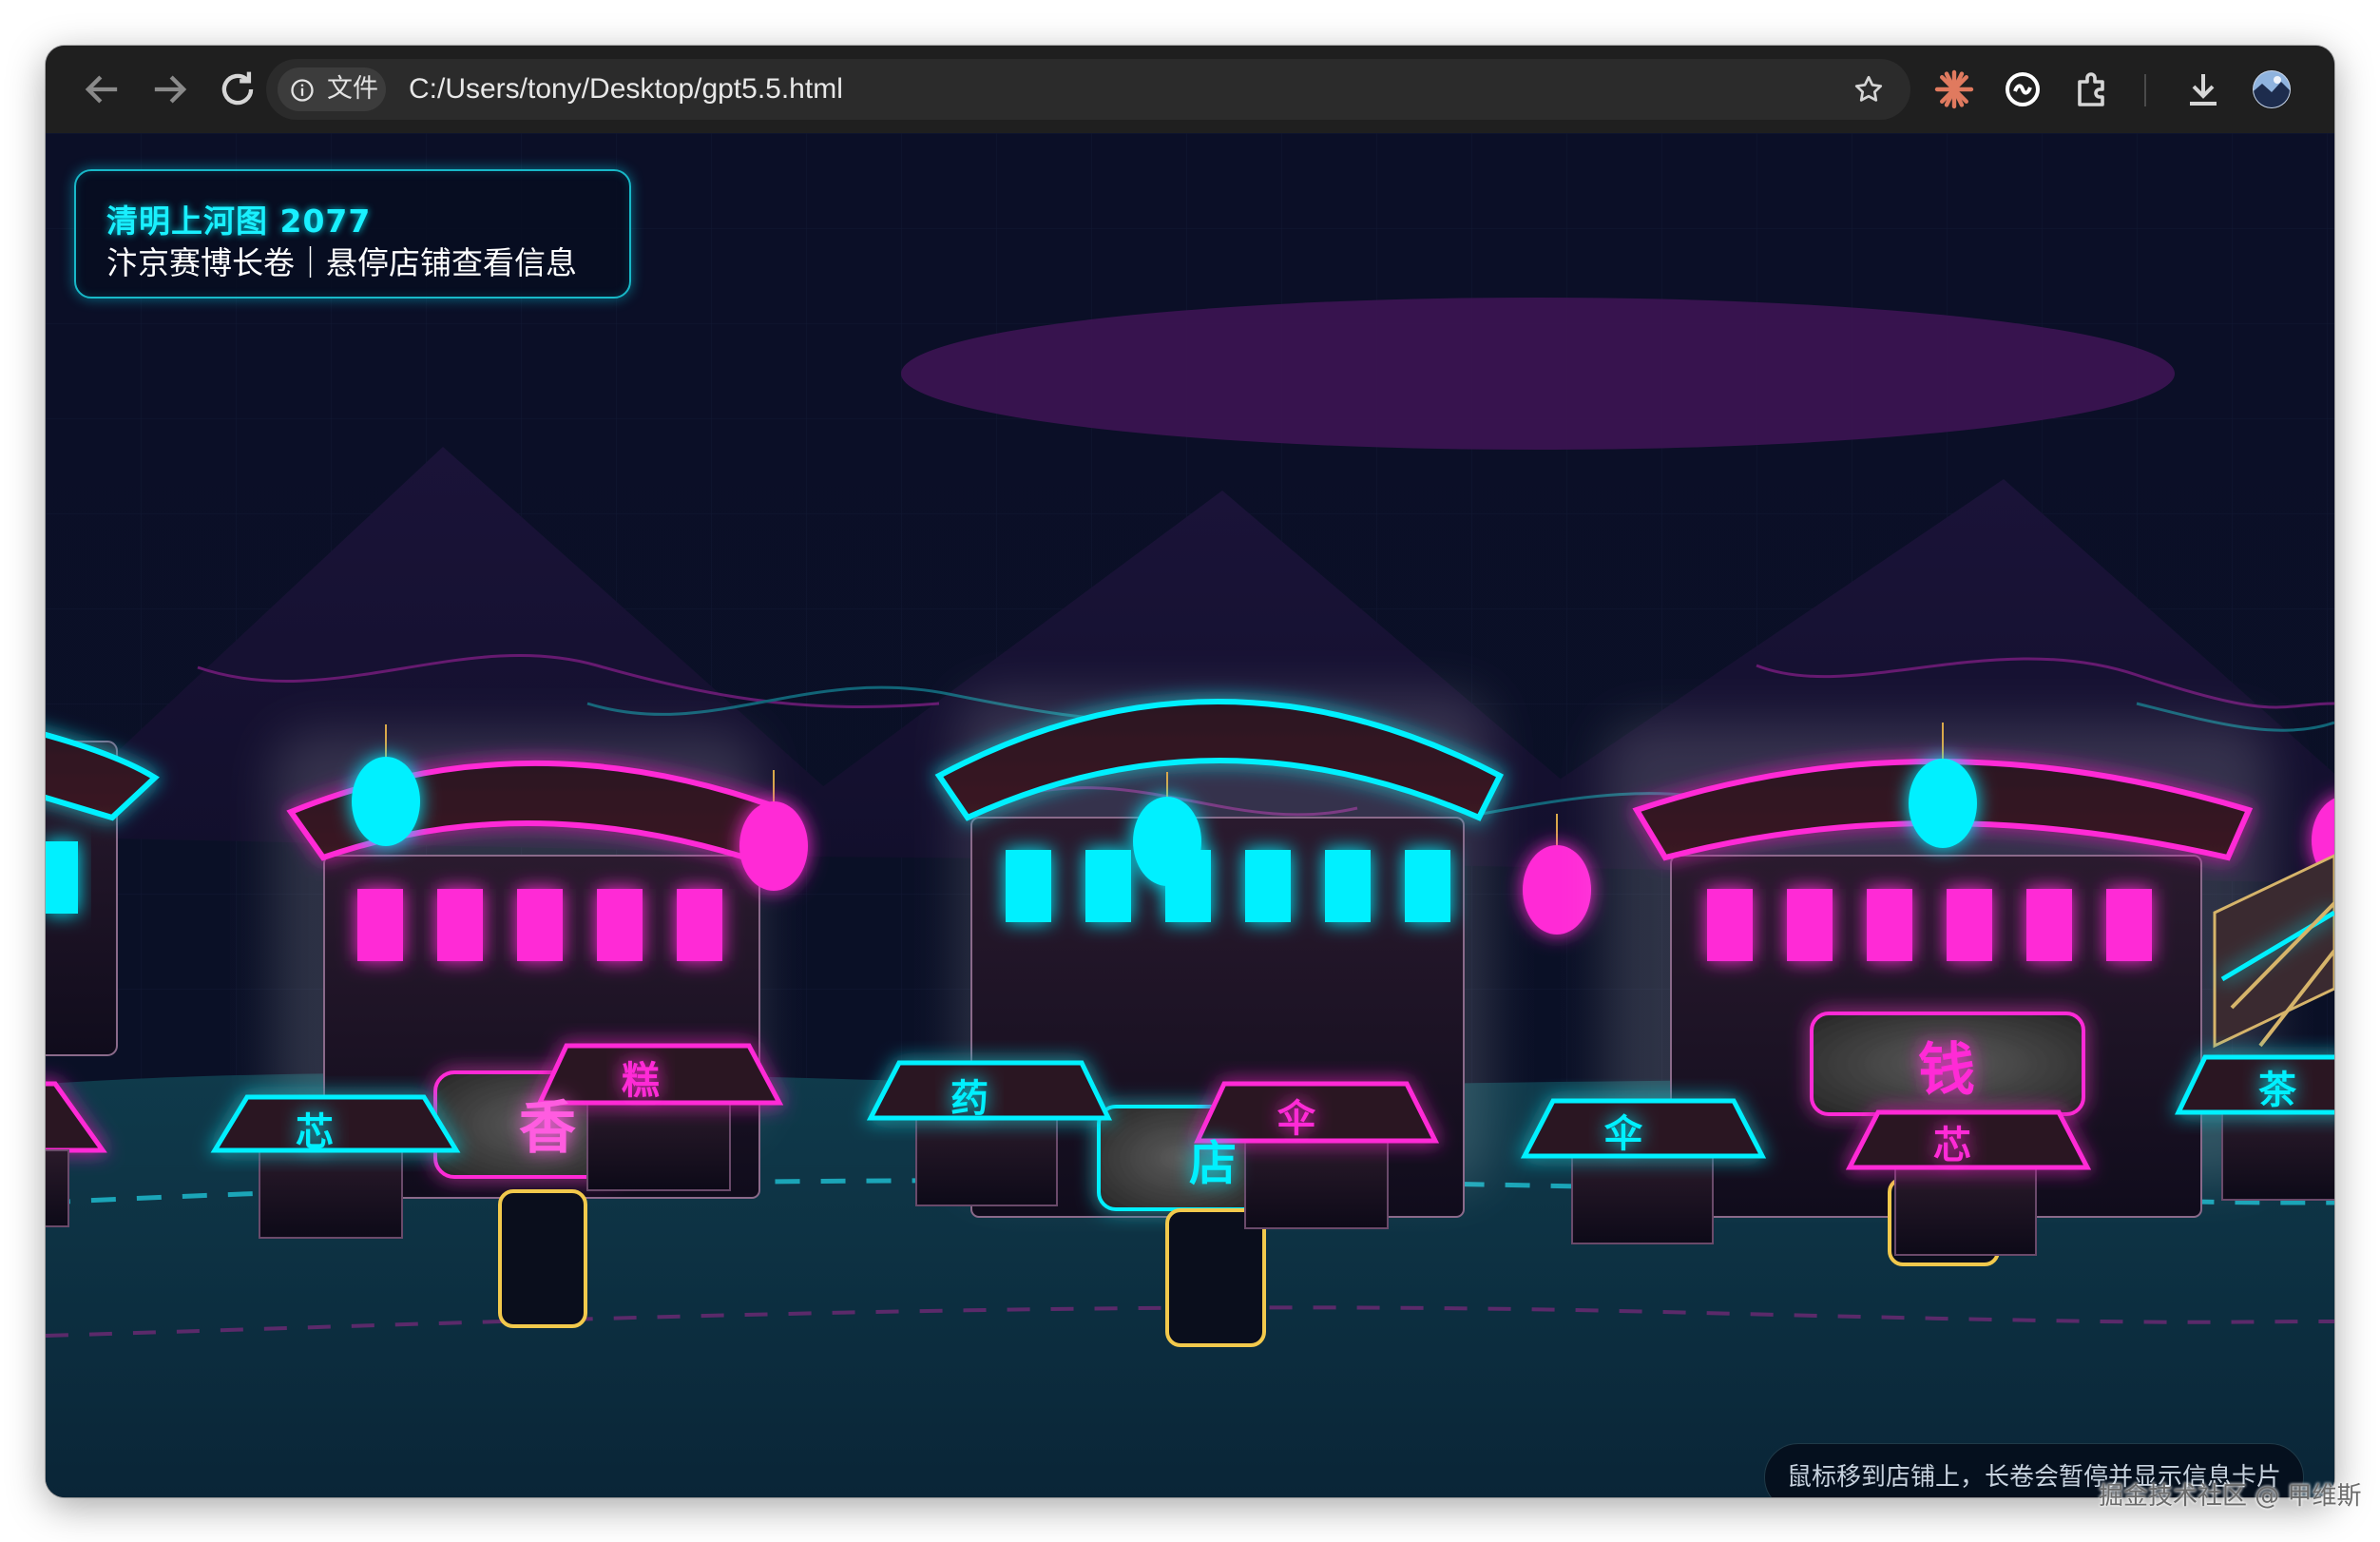 The height and width of the screenshot is (1542, 2380). Describe the element at coordinates (1296, 1119) in the screenshot. I see `stall-label-san-1: 伞` at that location.